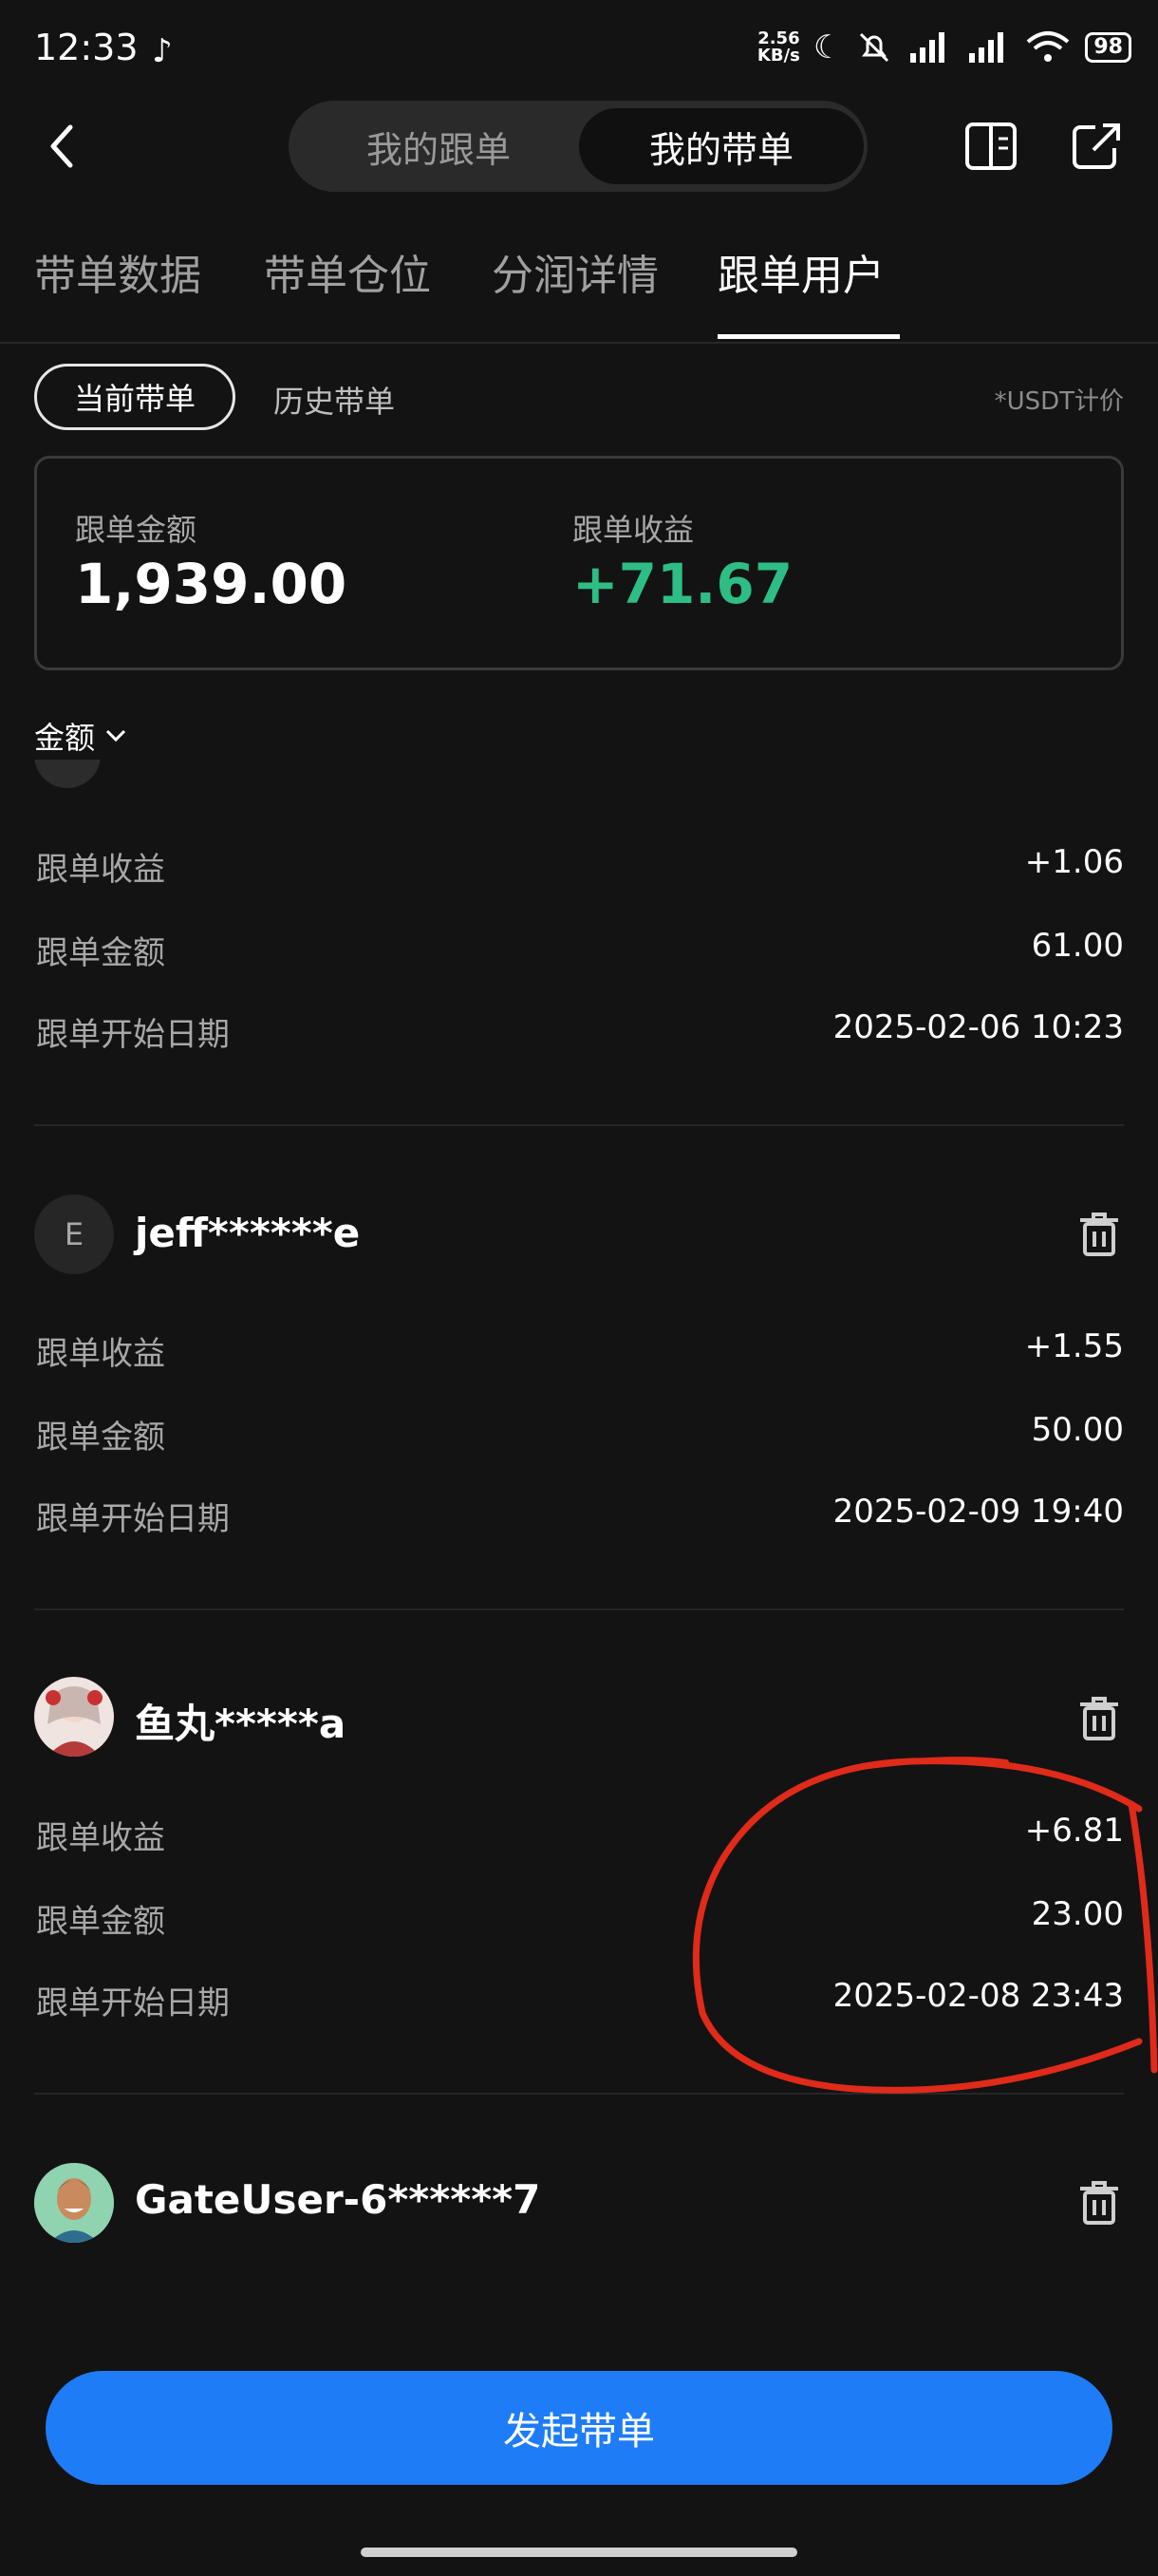 The width and height of the screenshot is (1158, 2576). Describe the element at coordinates (334, 400) in the screenshot. I see `filter-history-button: 历史带单` at that location.